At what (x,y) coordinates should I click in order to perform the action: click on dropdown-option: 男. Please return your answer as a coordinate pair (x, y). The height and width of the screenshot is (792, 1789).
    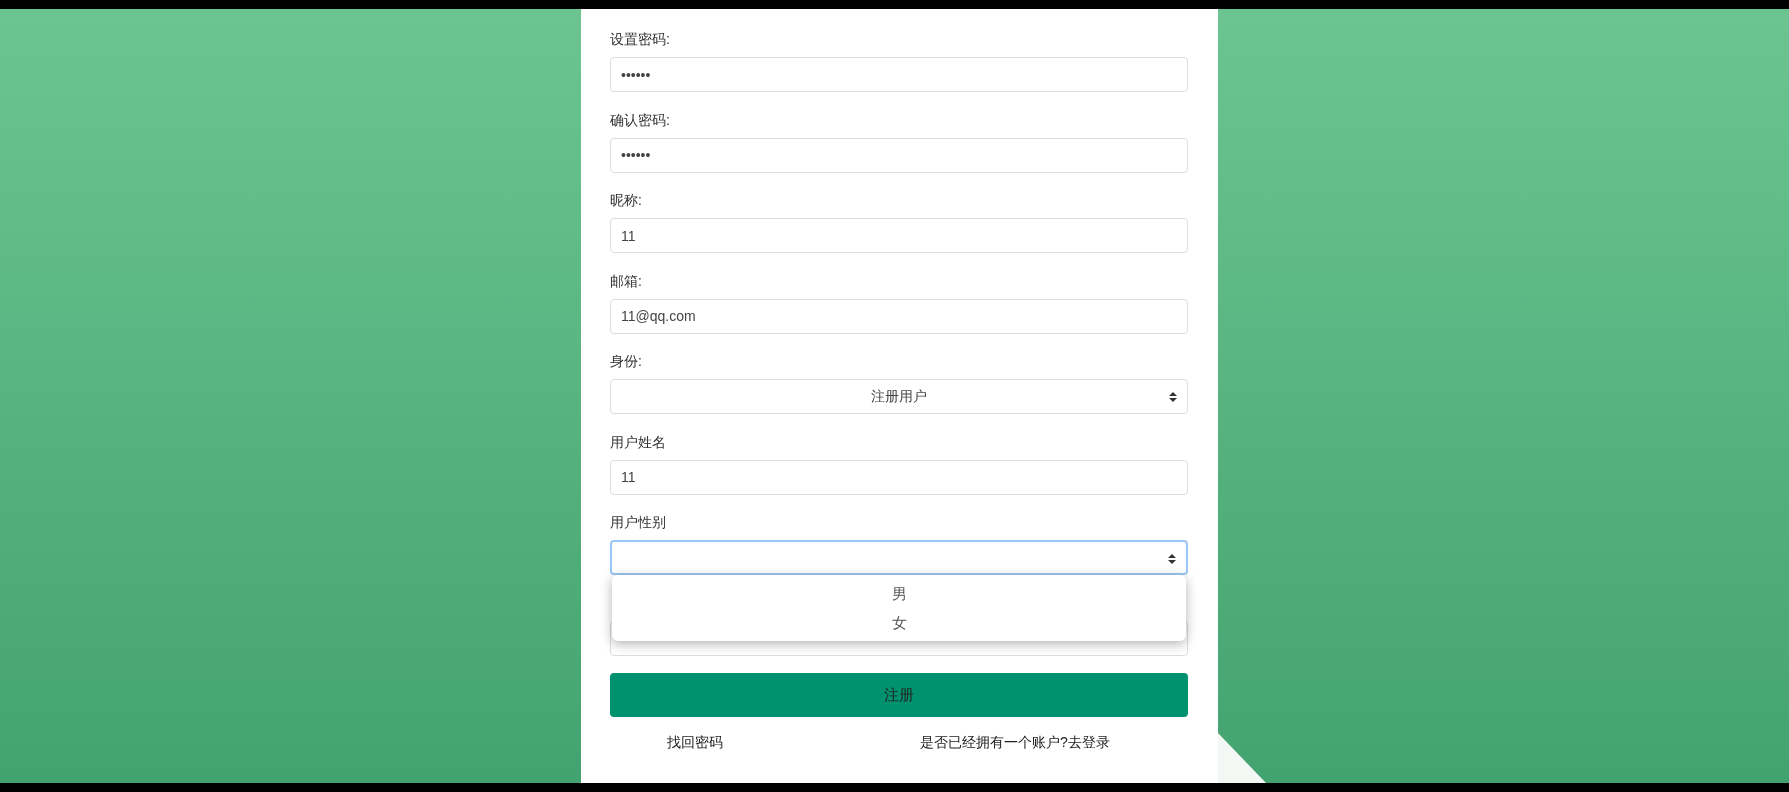
    Looking at the image, I should click on (899, 593).